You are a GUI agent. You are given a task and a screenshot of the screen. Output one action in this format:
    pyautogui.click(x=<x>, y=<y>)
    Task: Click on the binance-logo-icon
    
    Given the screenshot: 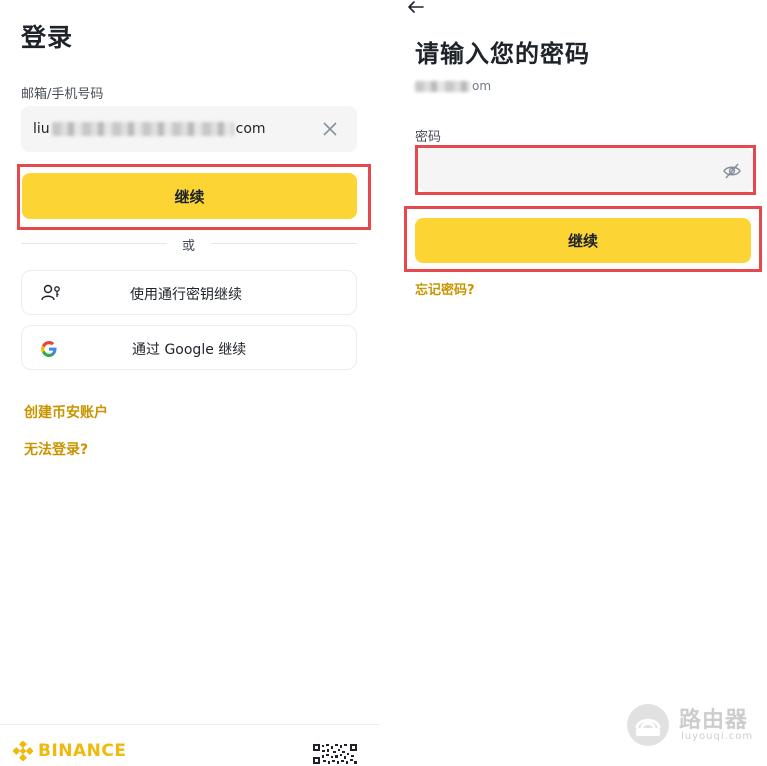 What is the action you would take?
    pyautogui.click(x=23, y=751)
    